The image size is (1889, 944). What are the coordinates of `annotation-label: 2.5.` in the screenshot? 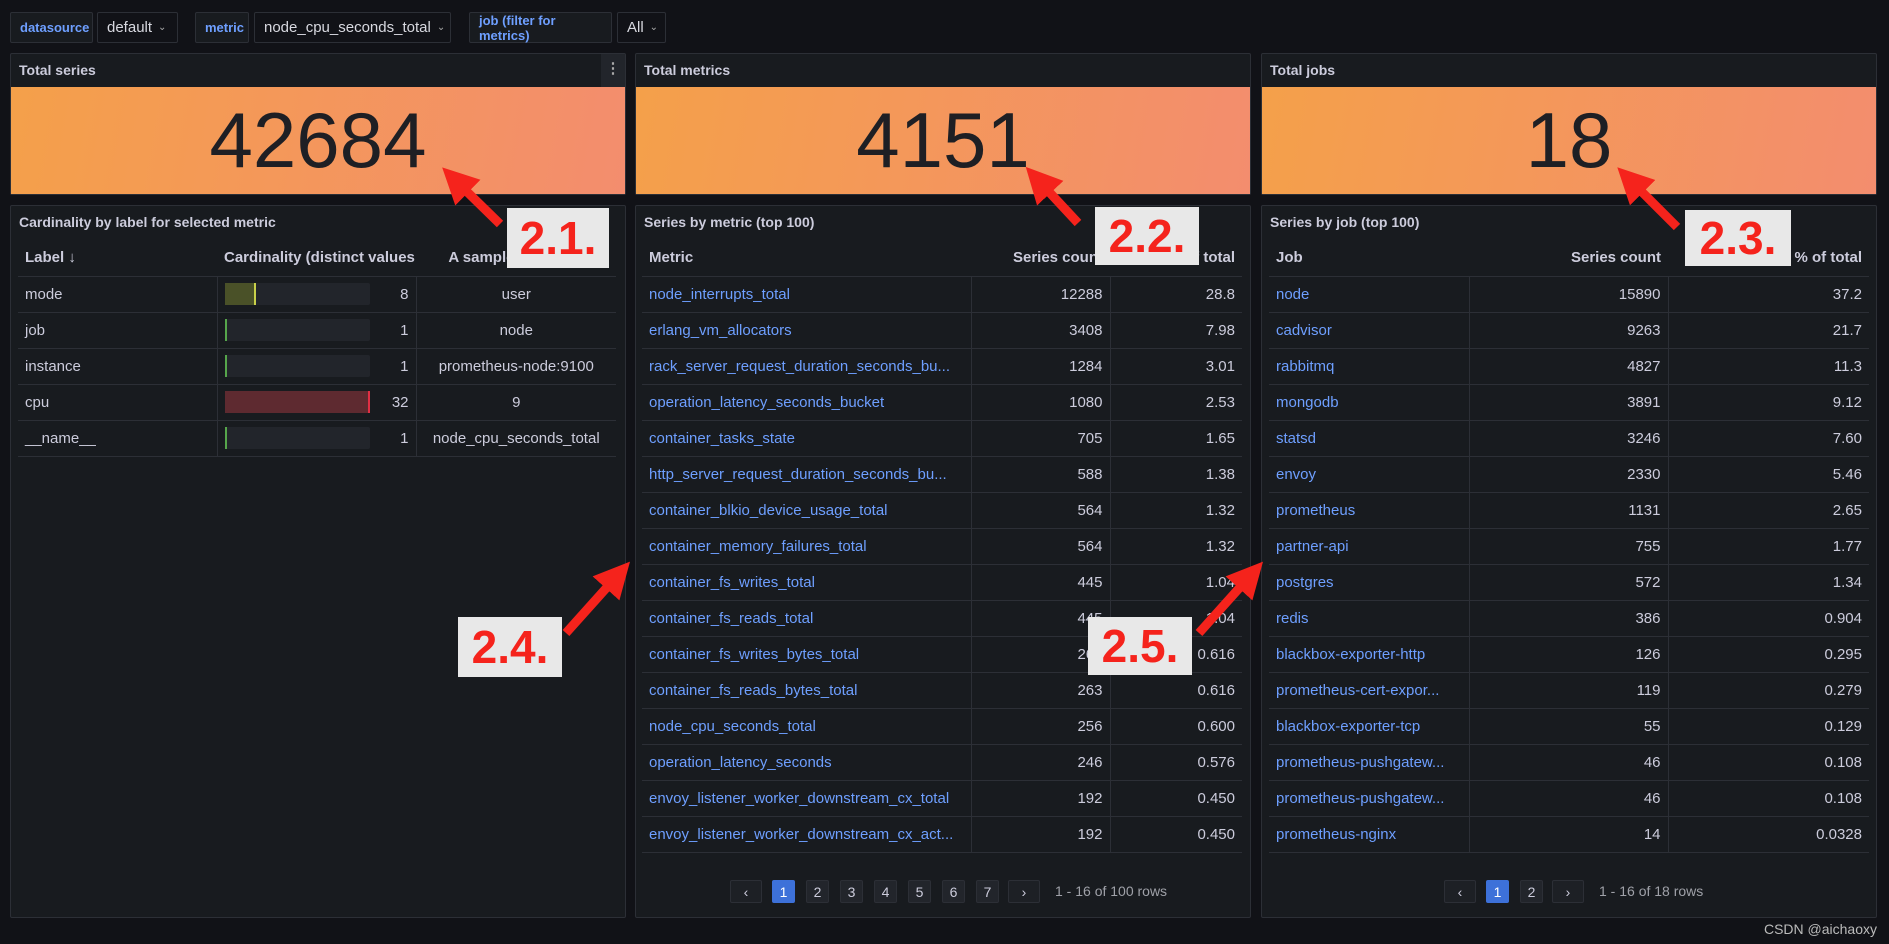 It's located at (1140, 646).